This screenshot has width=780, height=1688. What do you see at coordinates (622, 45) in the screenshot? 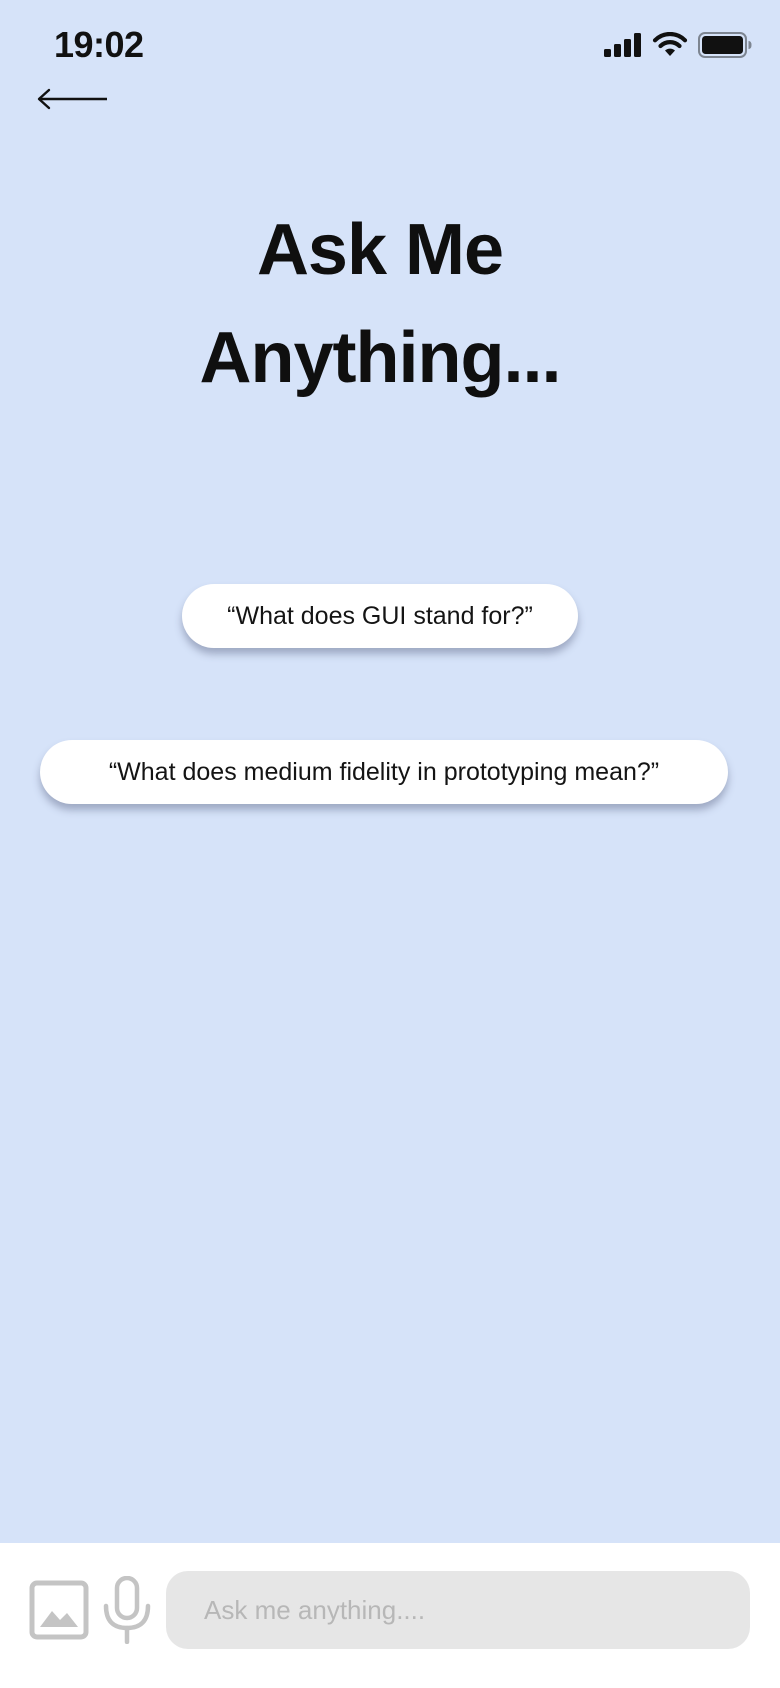
I see `signal-icon` at bounding box center [622, 45].